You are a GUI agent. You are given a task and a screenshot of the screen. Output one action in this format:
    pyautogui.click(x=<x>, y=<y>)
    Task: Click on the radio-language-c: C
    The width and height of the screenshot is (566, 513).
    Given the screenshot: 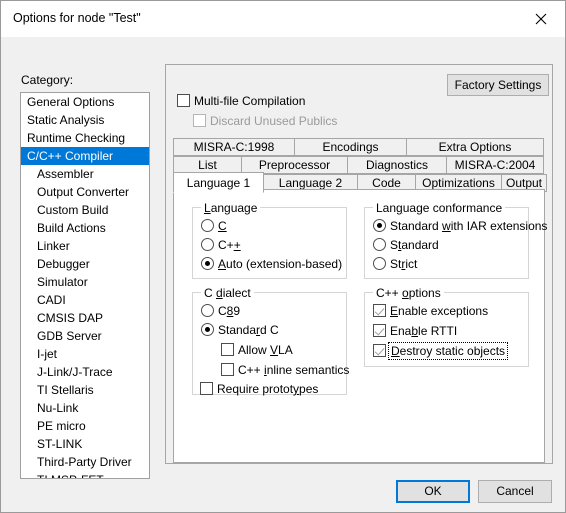 What is the action you would take?
    pyautogui.click(x=214, y=226)
    